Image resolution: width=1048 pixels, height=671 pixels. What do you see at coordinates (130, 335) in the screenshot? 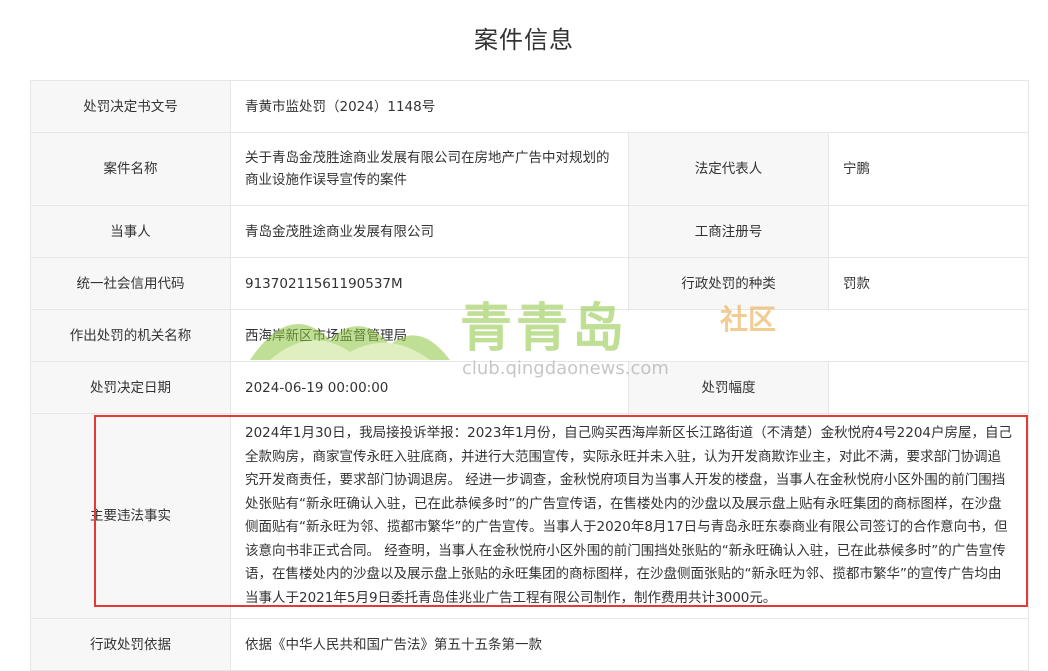
I see `label-authority: 作出处罚的机关名称` at bounding box center [130, 335].